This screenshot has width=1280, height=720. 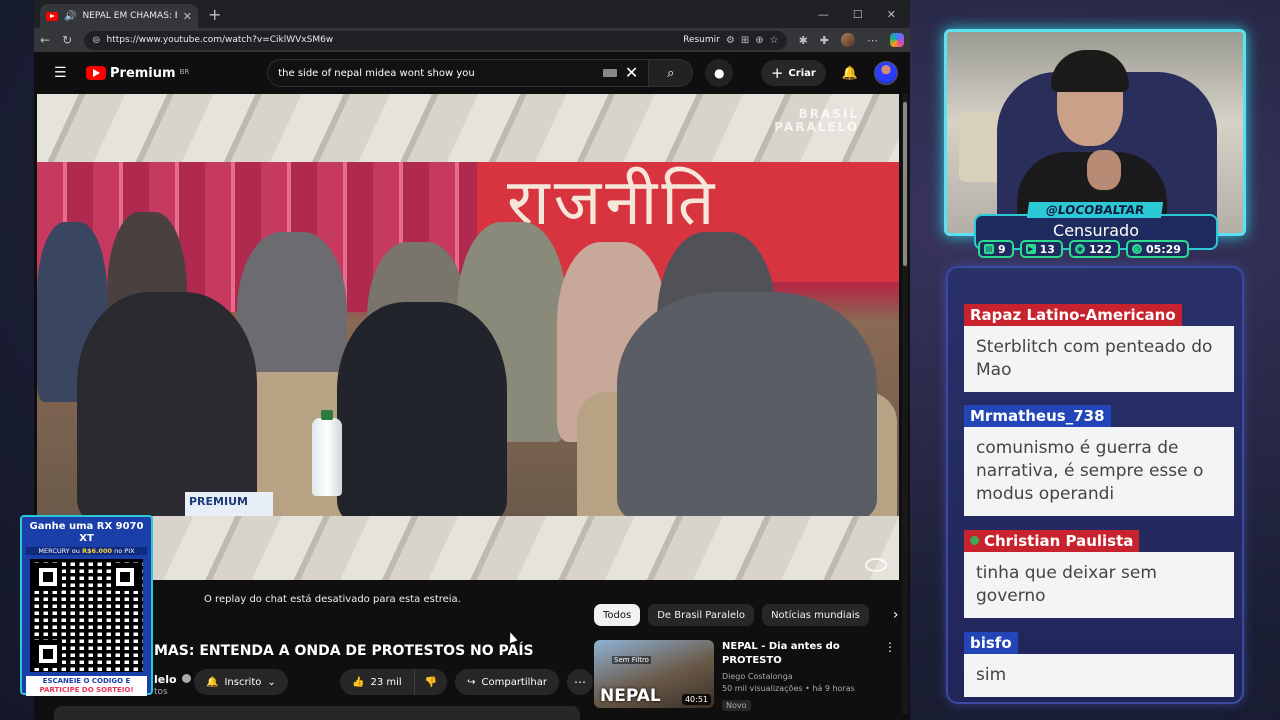 I want to click on search-box: ✕, so click(x=458, y=73).